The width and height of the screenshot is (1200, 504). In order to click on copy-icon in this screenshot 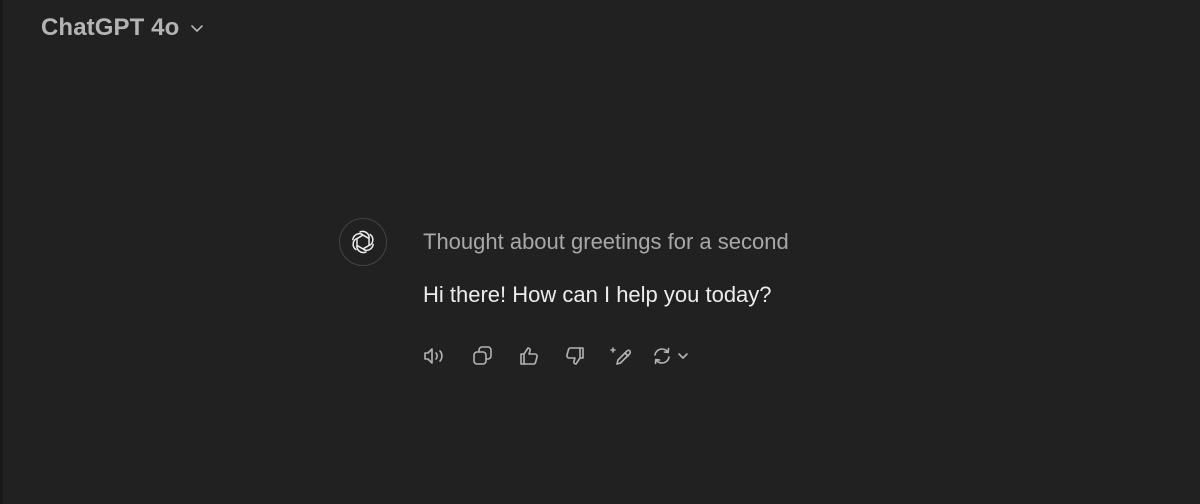, I will do `click(483, 356)`.